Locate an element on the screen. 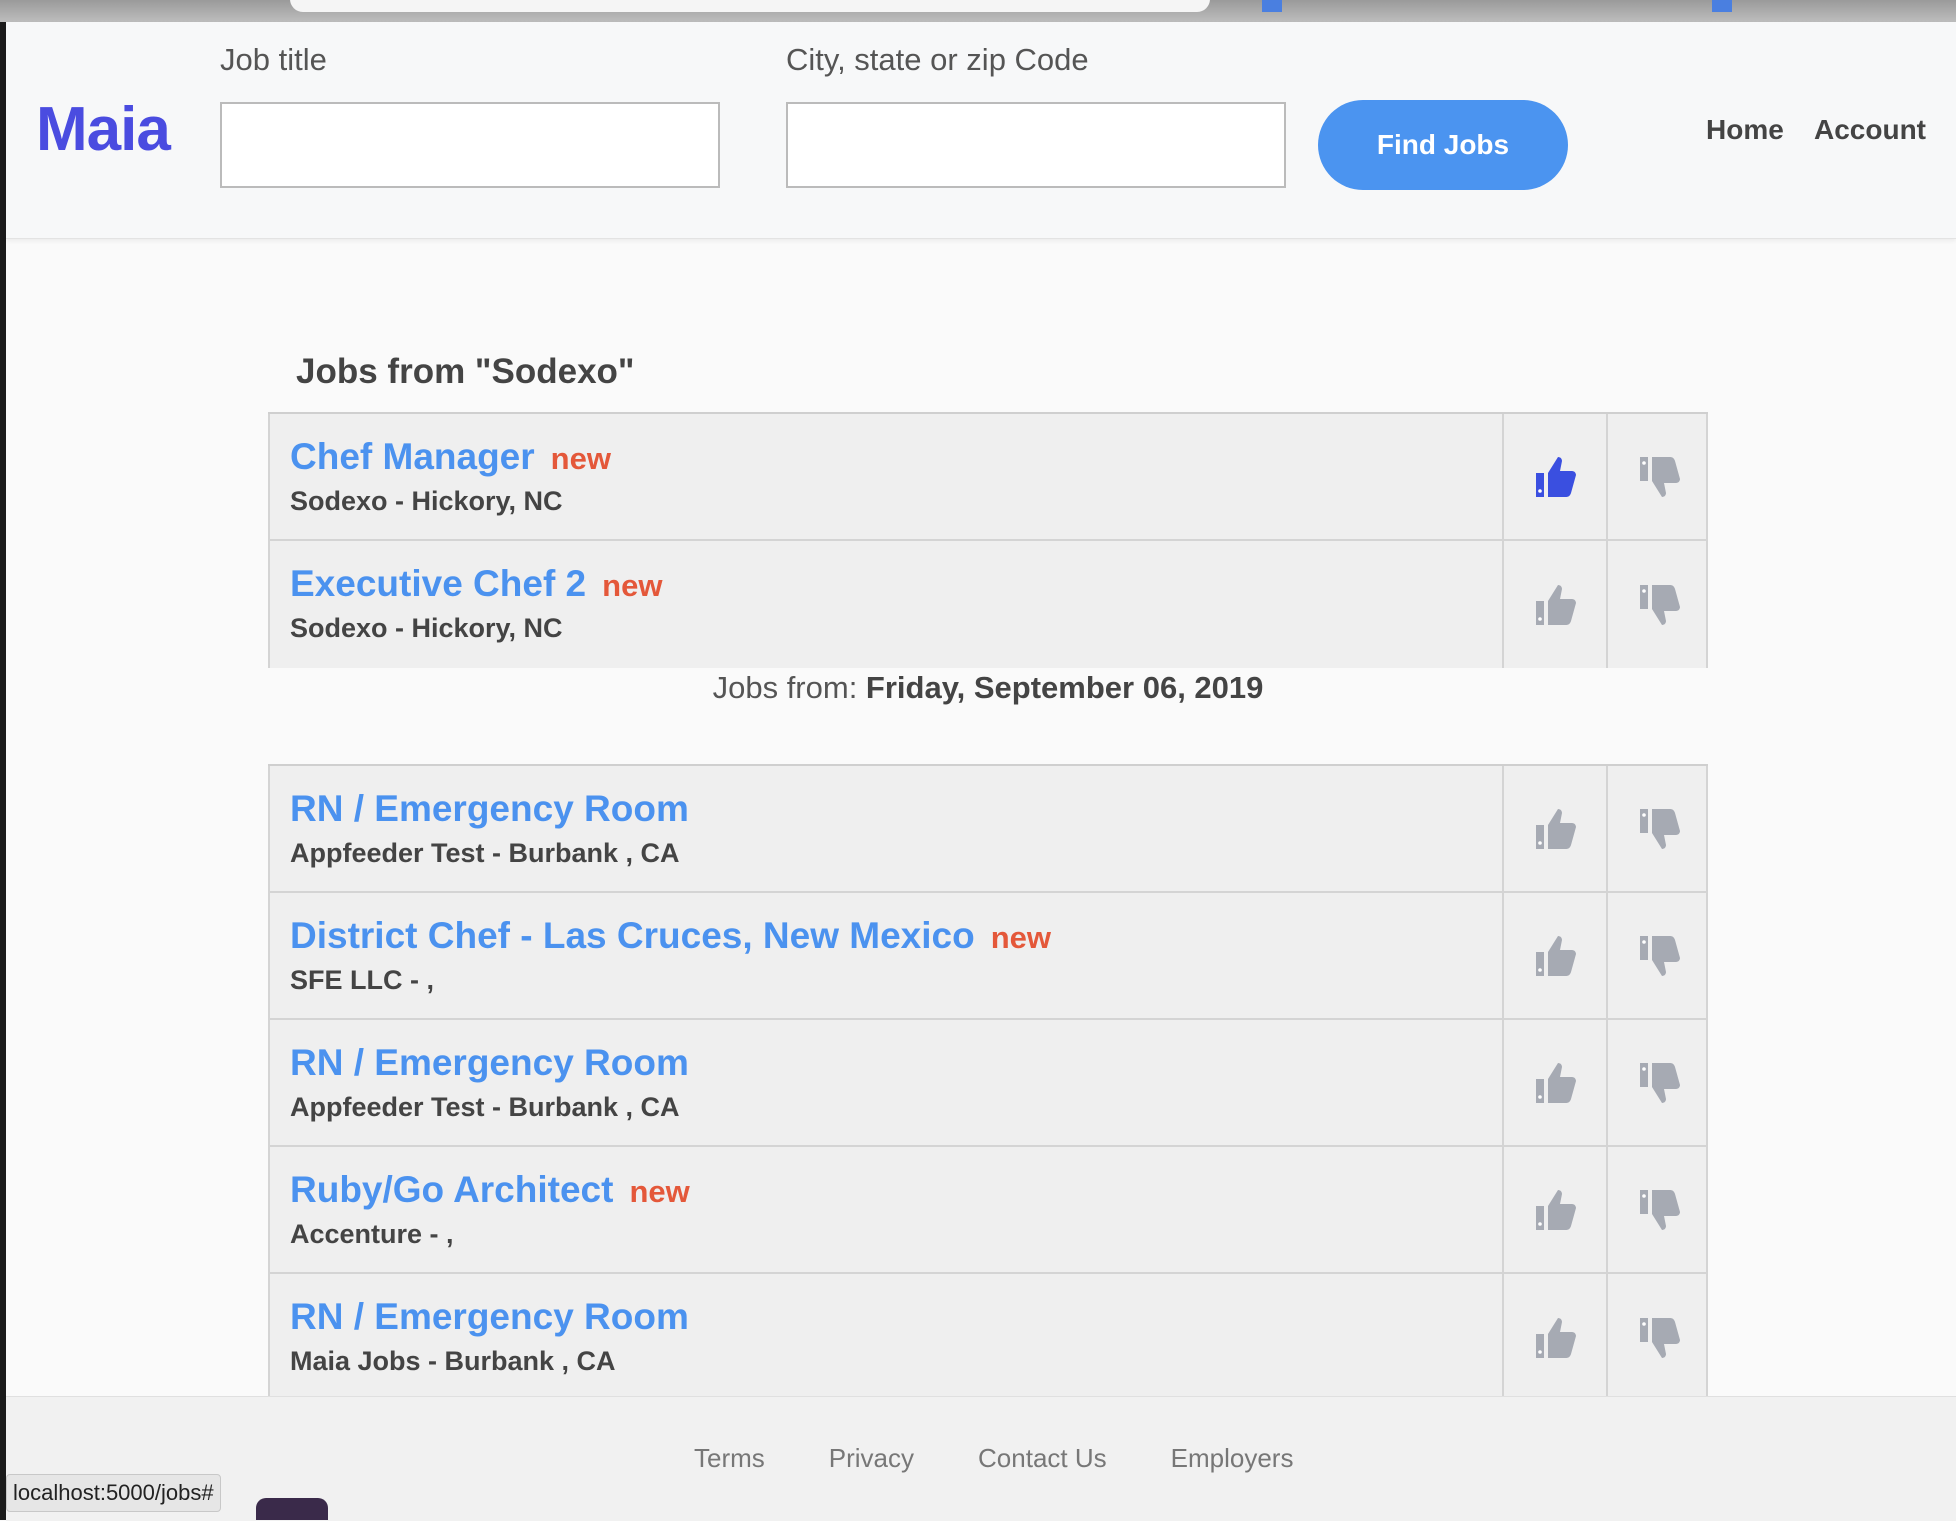  job-company-location: Accenture - , is located at coordinates (372, 1234).